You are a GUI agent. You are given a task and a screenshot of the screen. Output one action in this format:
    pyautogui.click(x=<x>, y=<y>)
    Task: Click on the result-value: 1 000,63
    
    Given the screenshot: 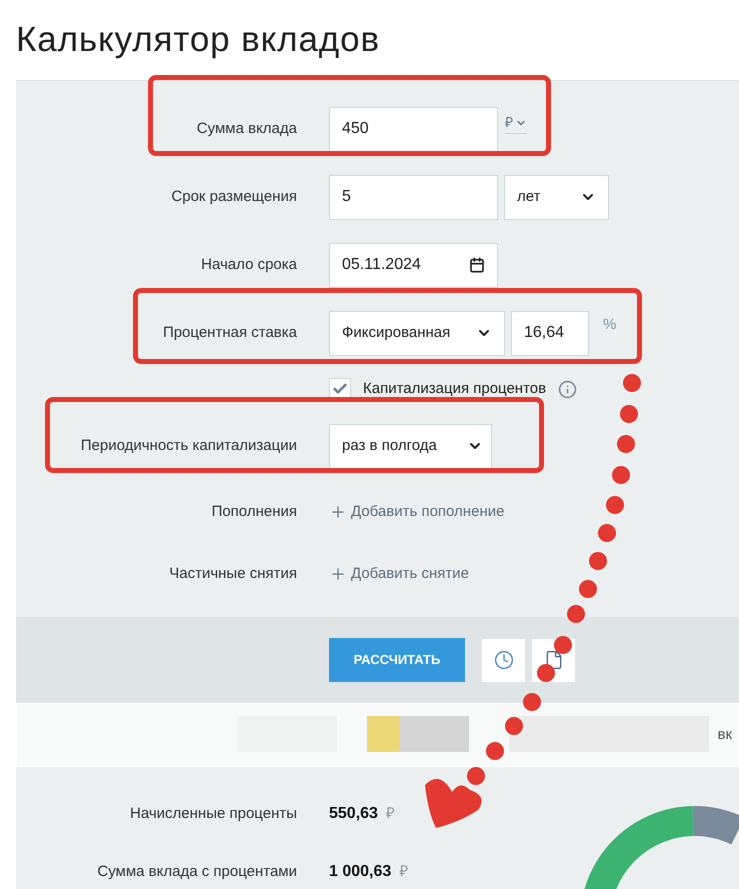 What is the action you would take?
    pyautogui.click(x=360, y=872)
    